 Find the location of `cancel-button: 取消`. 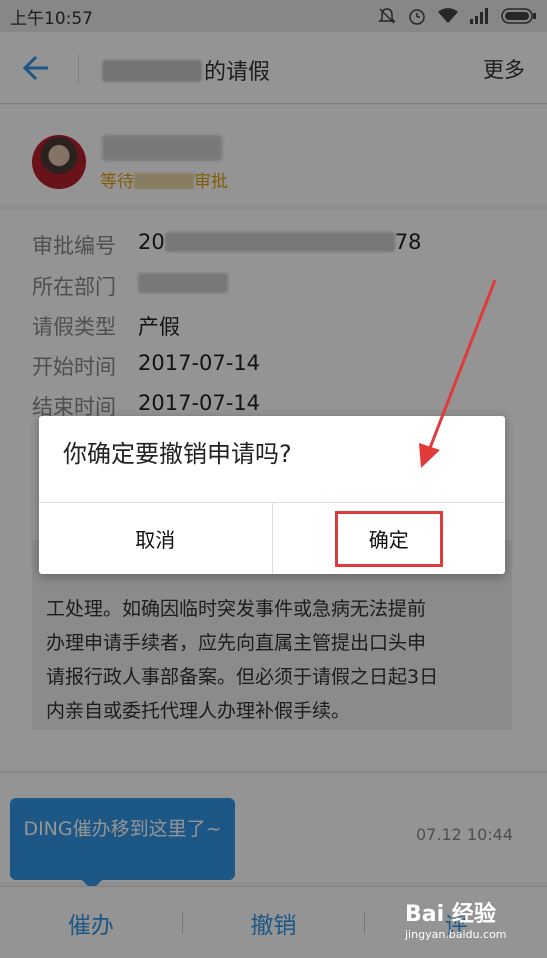

cancel-button: 取消 is located at coordinates (156, 538).